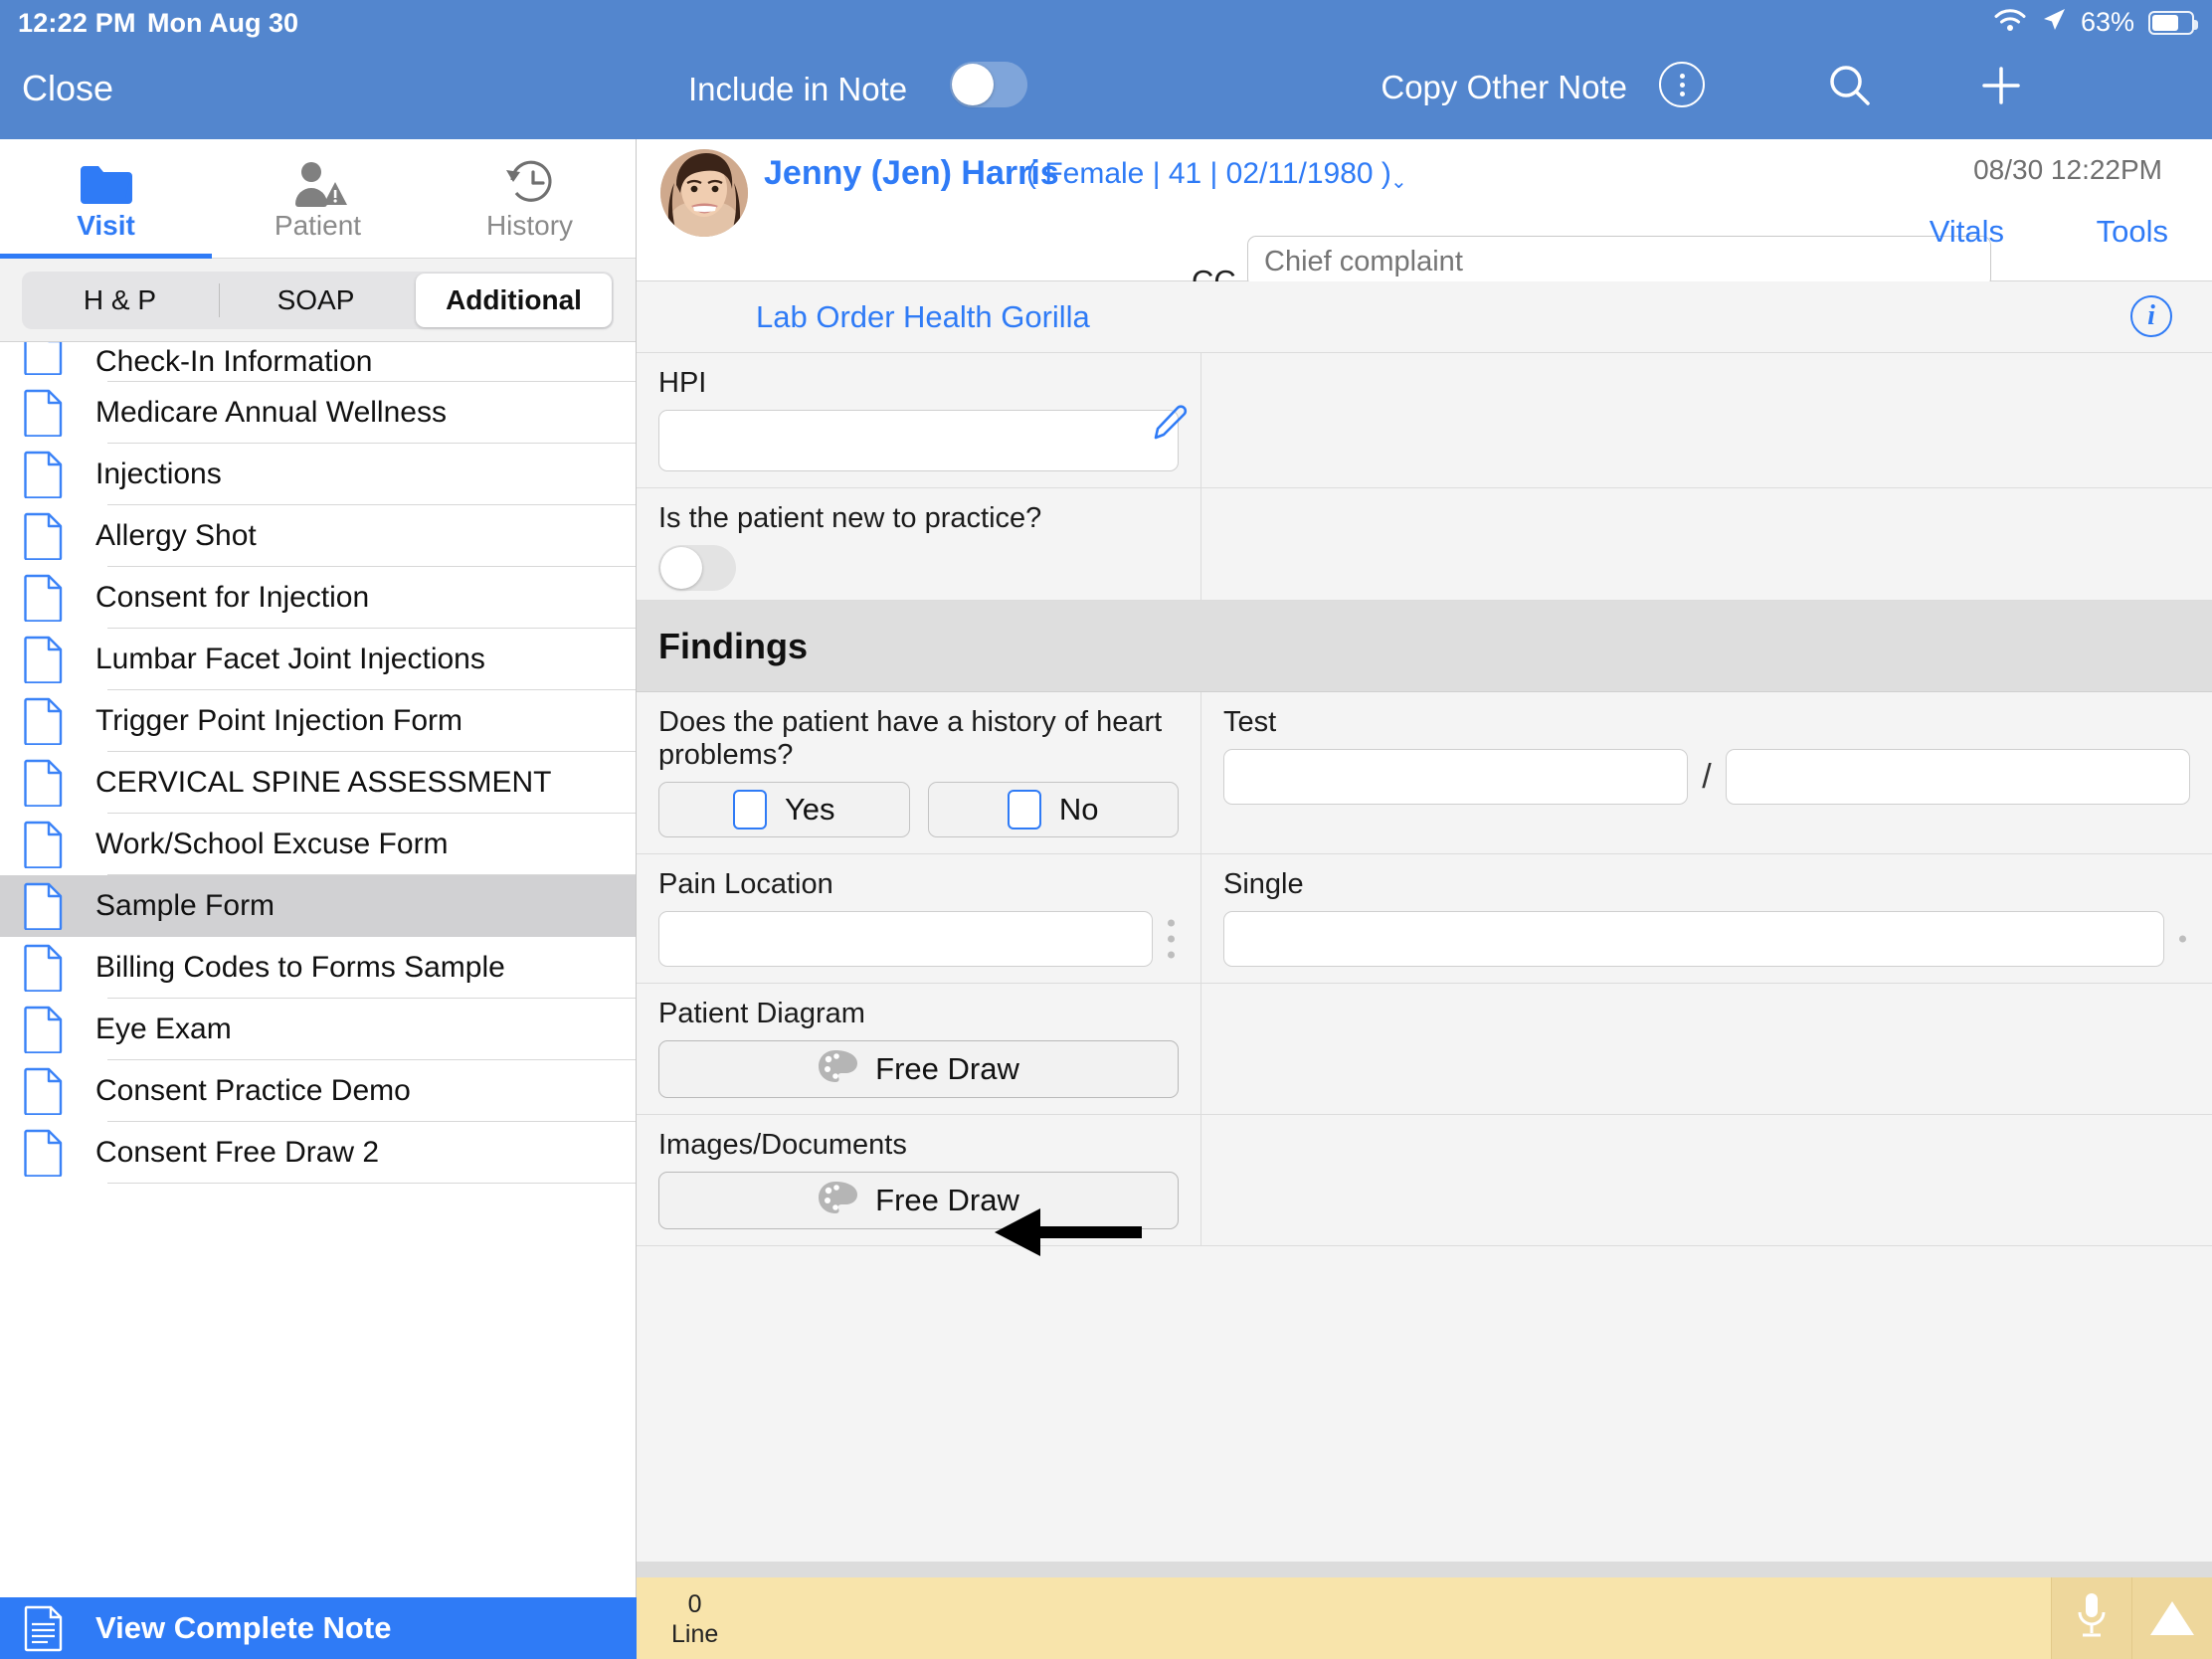 The height and width of the screenshot is (1659, 2212). What do you see at coordinates (2091, 1618) in the screenshot?
I see `microphone-button` at bounding box center [2091, 1618].